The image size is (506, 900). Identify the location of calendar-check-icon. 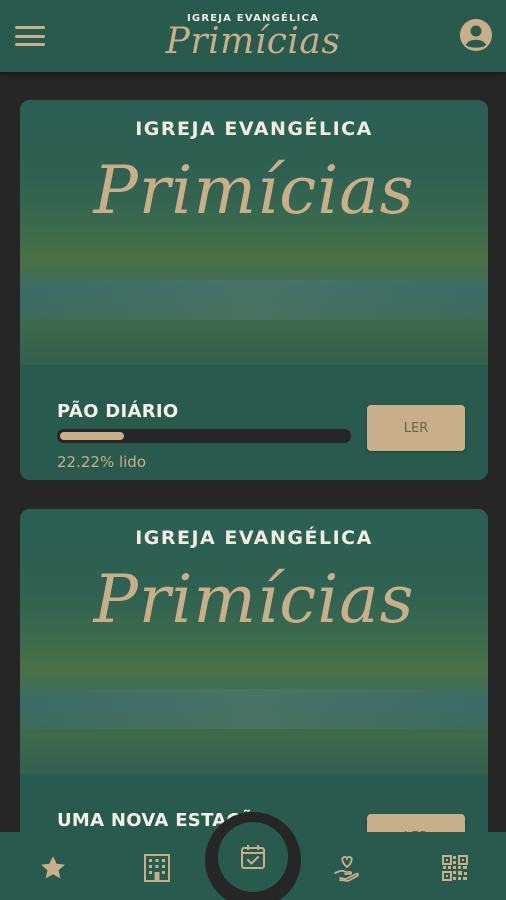
(253, 857).